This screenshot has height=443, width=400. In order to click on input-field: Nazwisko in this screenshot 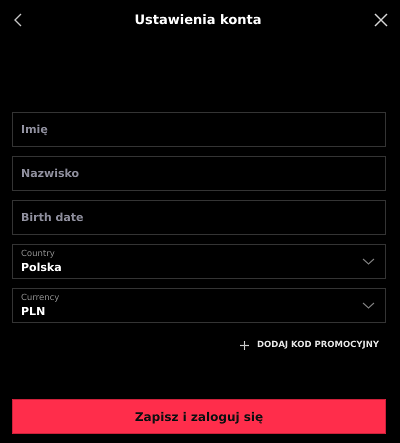, I will do `click(199, 173)`.